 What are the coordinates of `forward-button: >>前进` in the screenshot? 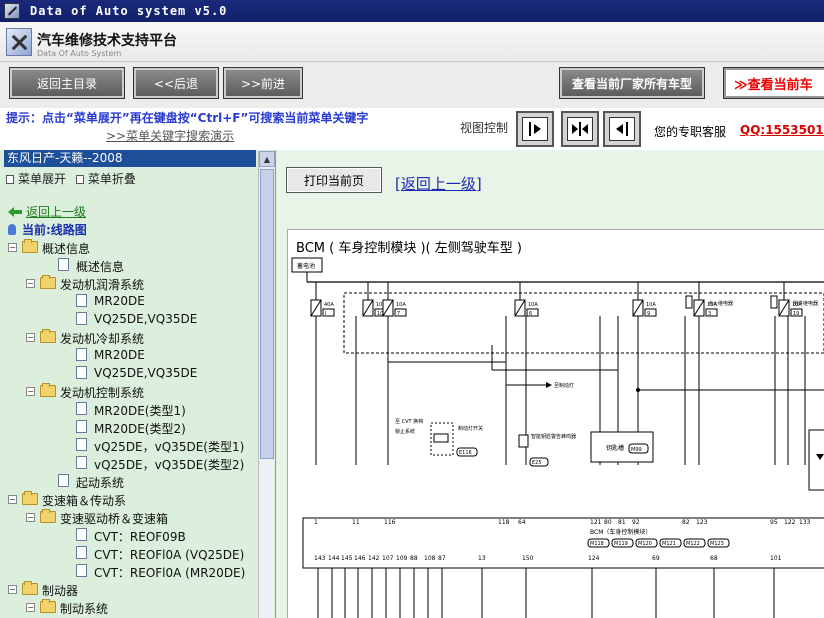 It's located at (263, 83).